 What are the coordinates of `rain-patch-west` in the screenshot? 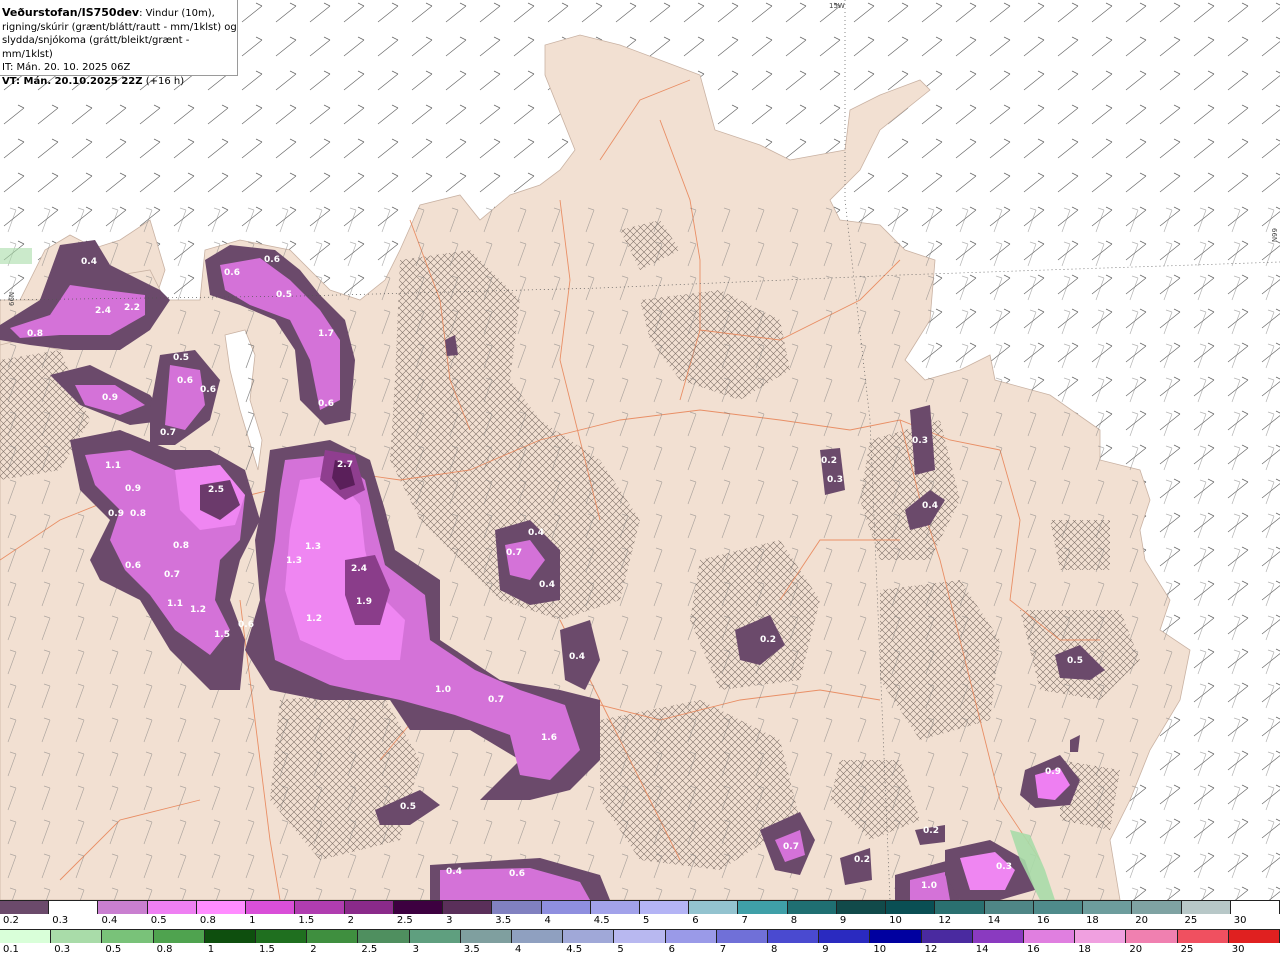 It's located at (16, 256).